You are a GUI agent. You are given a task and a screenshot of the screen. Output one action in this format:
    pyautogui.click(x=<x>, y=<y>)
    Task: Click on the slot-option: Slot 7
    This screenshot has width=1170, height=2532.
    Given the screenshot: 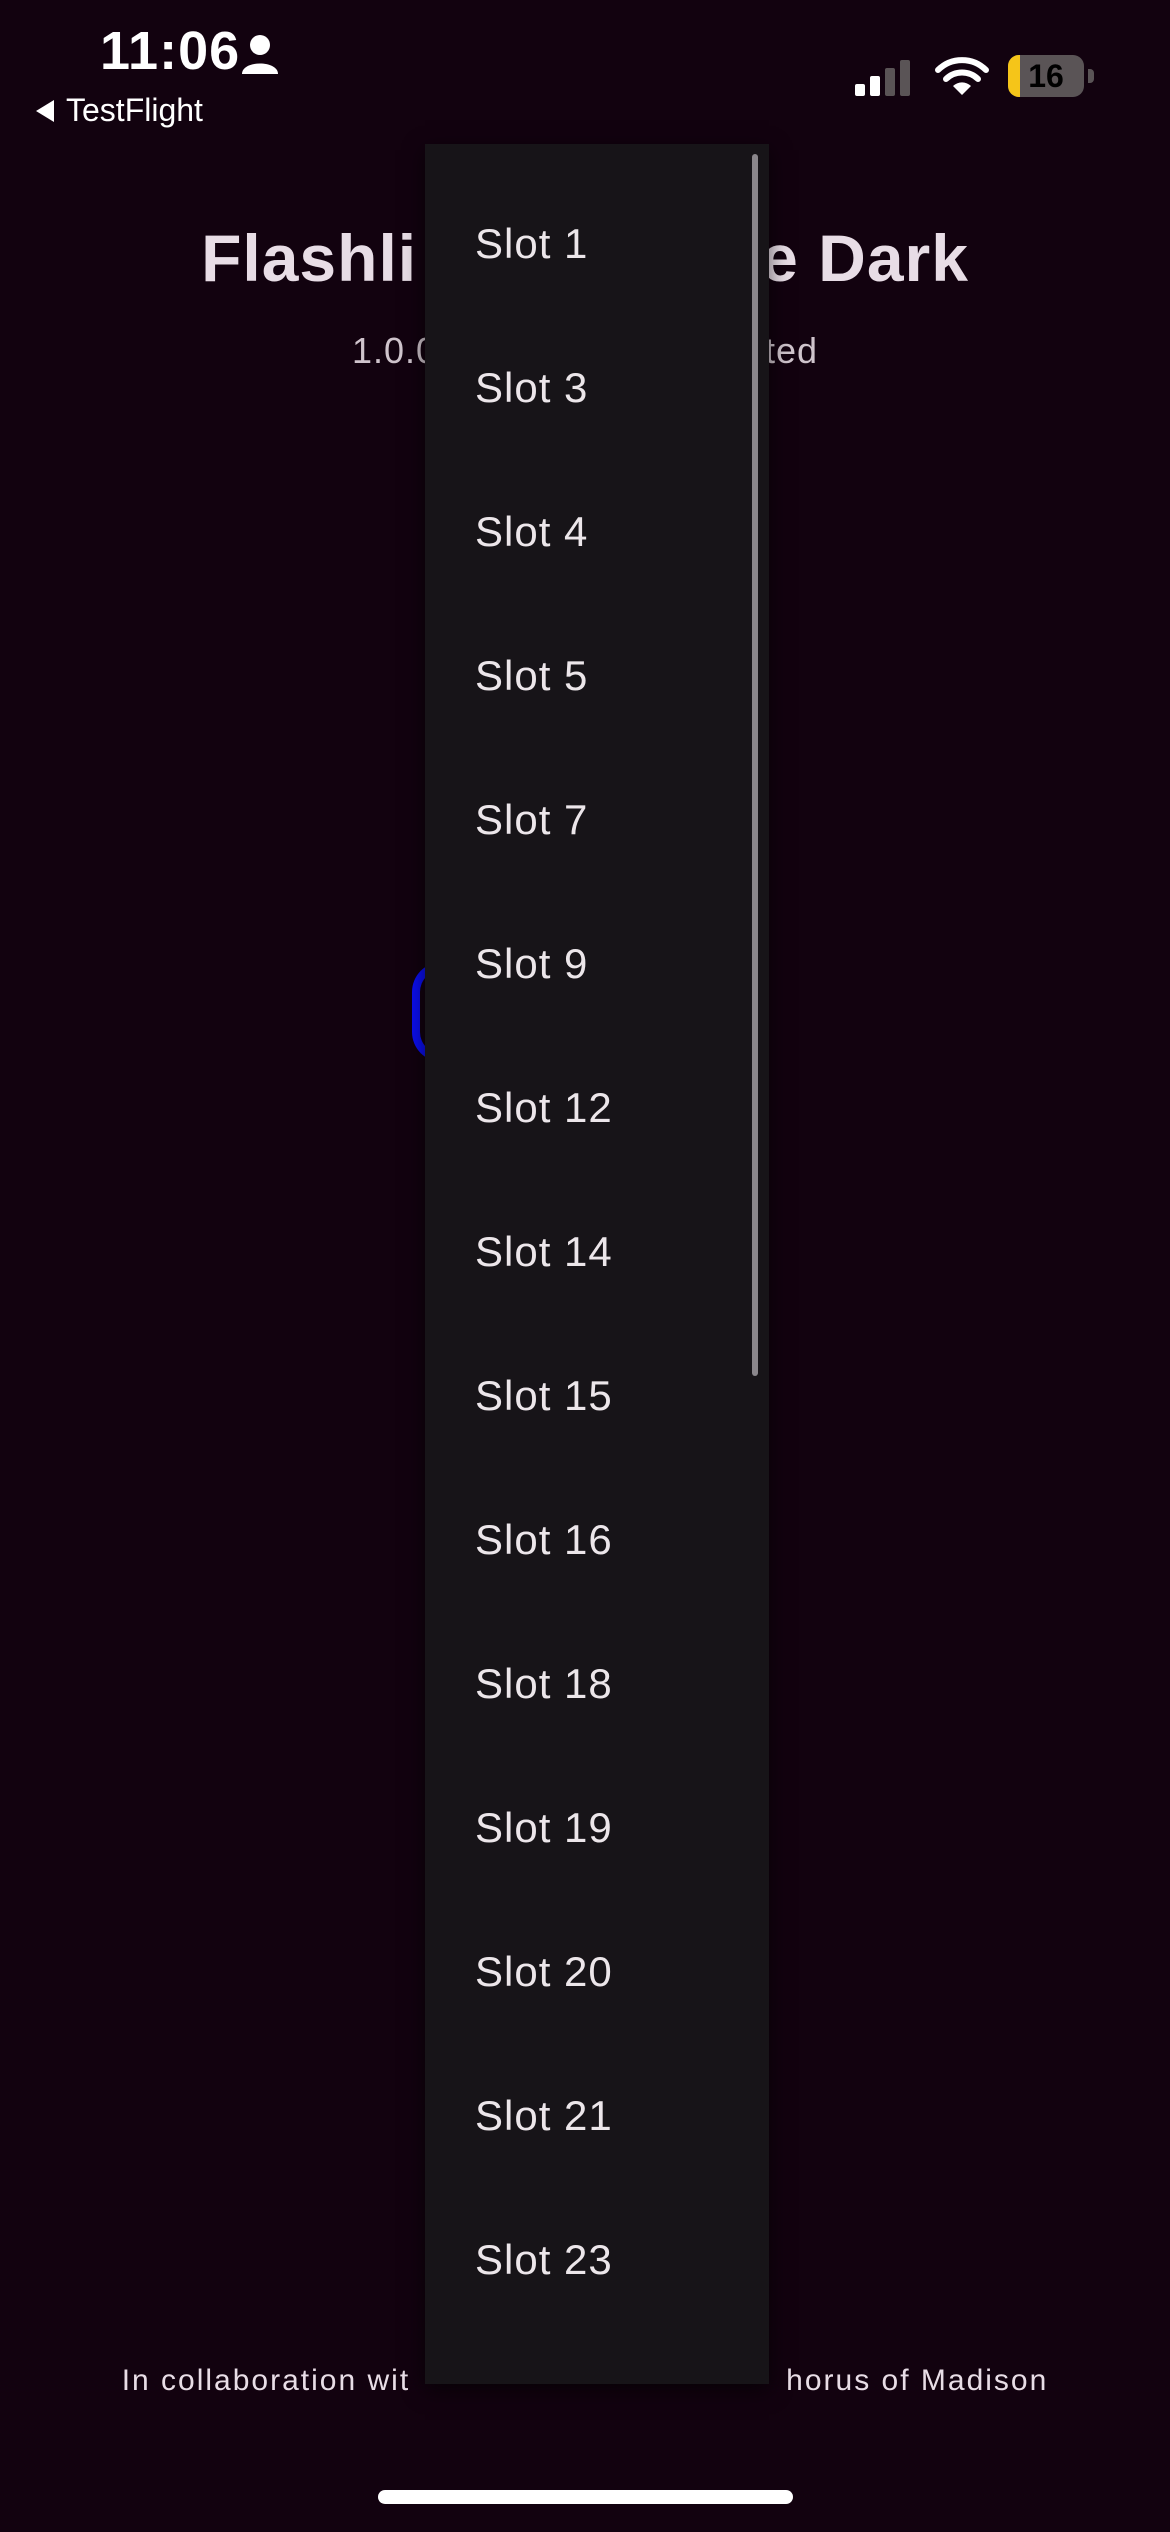 What is the action you would take?
    pyautogui.click(x=597, y=820)
    